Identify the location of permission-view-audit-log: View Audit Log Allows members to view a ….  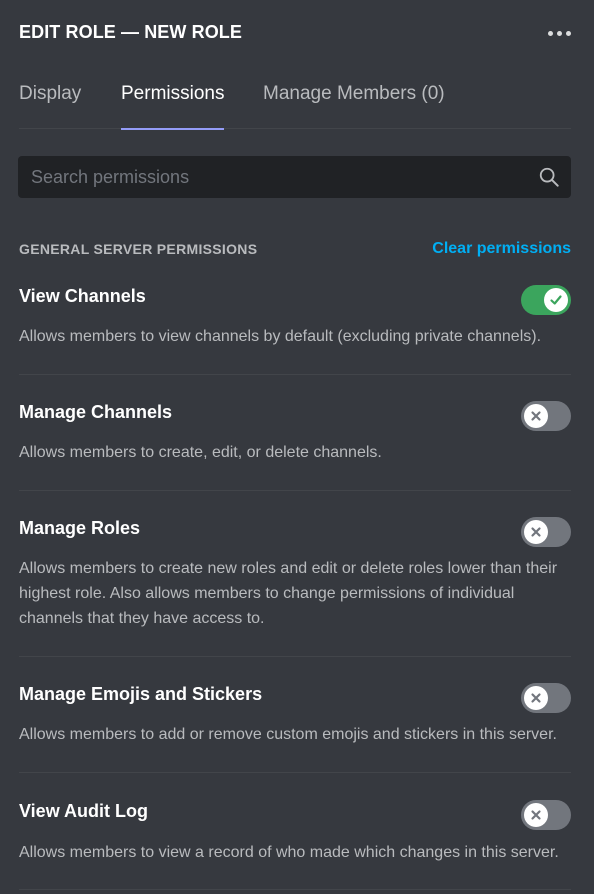
(295, 845).